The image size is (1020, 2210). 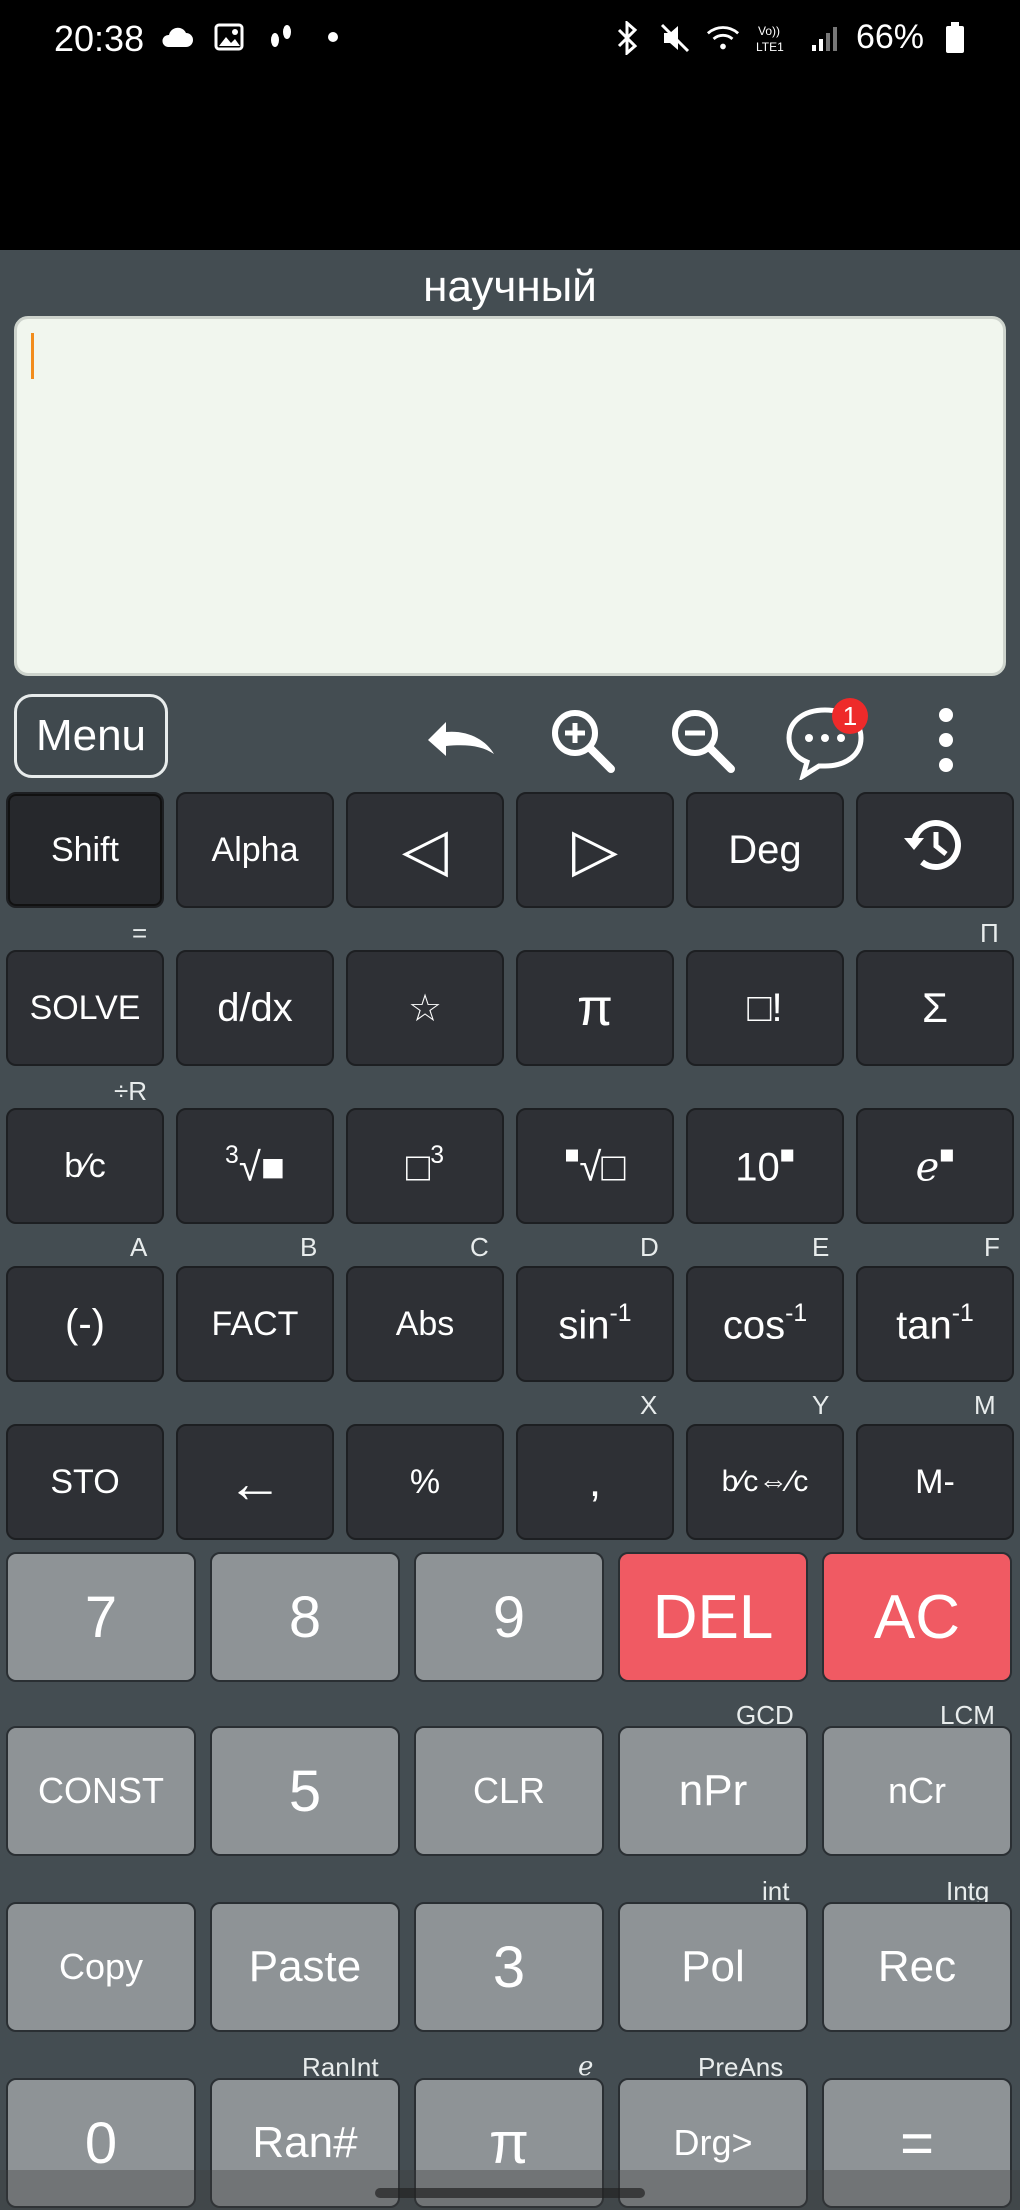 I want to click on polar-button: Pol, so click(x=713, y=1967).